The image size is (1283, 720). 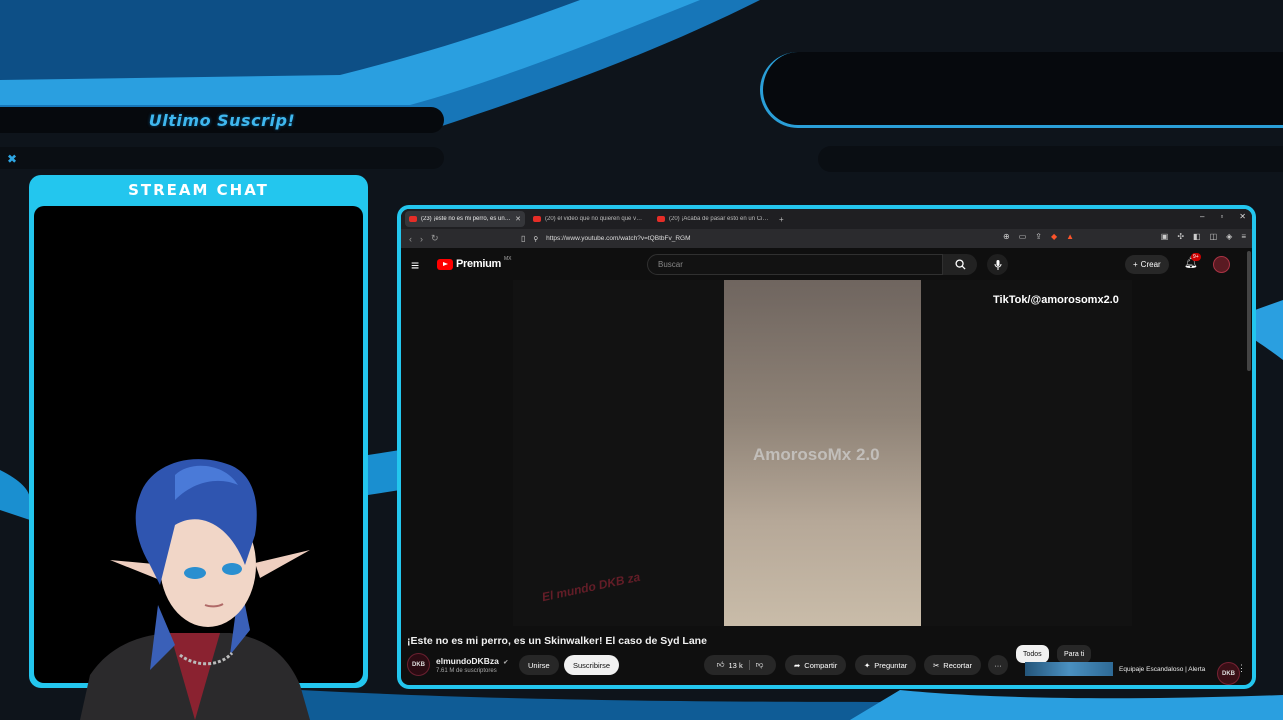 What do you see at coordinates (1050, 159) in the screenshot?
I see `overlay-right-bar` at bounding box center [1050, 159].